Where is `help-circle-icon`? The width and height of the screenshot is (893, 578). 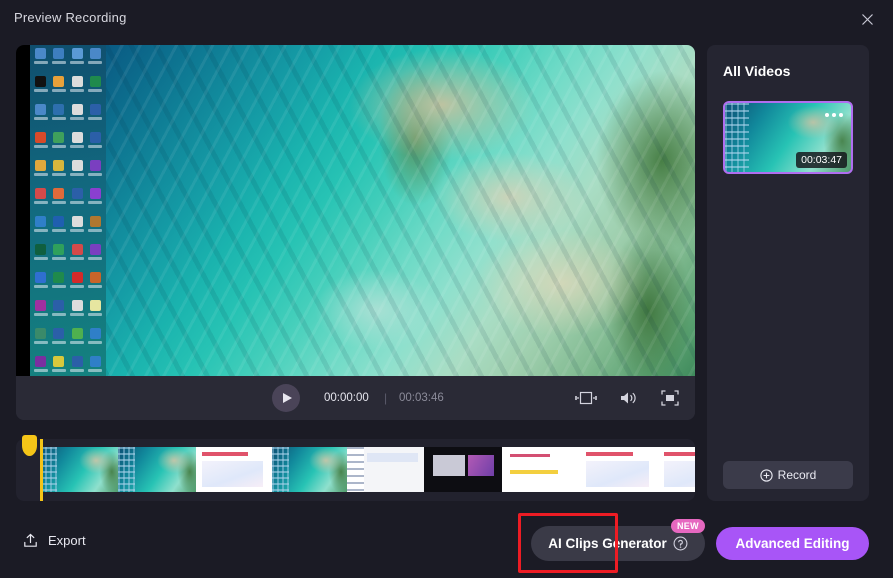
help-circle-icon is located at coordinates (680, 543).